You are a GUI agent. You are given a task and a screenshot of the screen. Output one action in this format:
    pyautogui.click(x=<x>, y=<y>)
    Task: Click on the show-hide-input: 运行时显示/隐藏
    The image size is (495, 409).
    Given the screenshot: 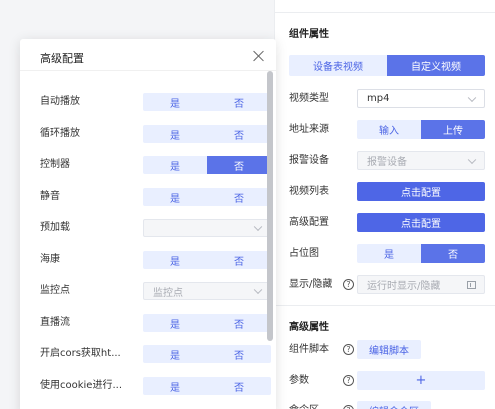 What is the action you would take?
    pyautogui.click(x=421, y=284)
    